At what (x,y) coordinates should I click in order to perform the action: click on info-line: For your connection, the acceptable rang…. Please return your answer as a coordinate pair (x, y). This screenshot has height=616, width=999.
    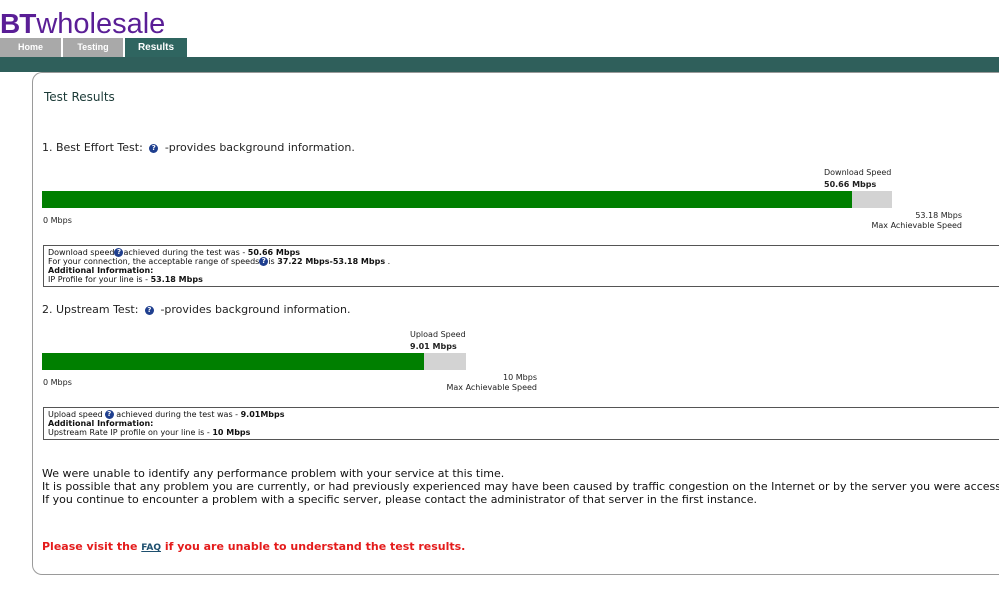
    Looking at the image, I should click on (523, 261).